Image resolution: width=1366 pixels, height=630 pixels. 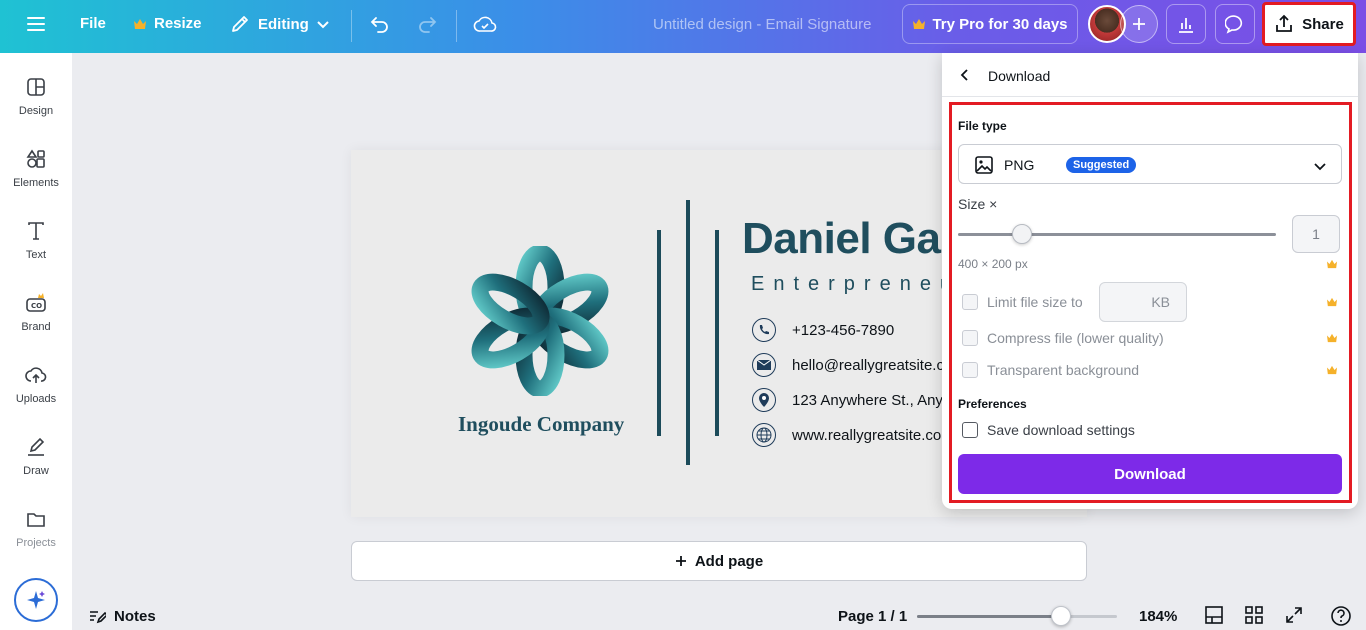 I want to click on uploads-icon, so click(x=36, y=375).